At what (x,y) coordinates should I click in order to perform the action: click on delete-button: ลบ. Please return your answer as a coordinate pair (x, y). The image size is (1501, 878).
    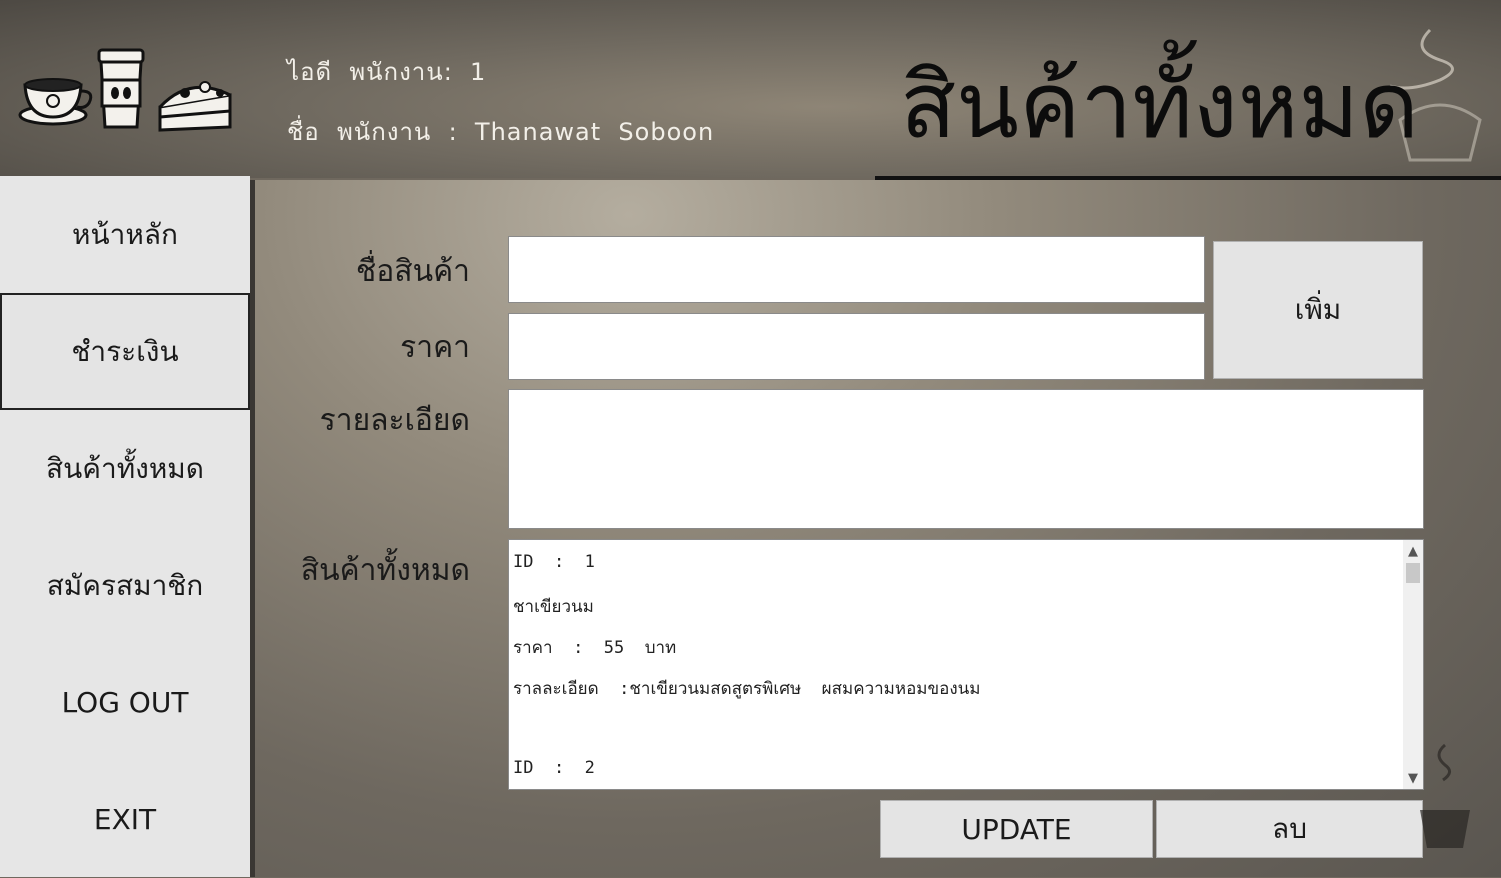
    Looking at the image, I should click on (1289, 829).